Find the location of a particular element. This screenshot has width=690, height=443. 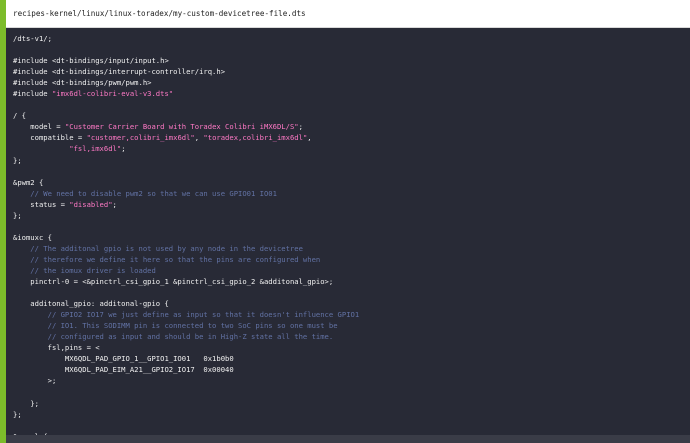

code-line: // the iomux driver is loaded is located at coordinates (351, 270).